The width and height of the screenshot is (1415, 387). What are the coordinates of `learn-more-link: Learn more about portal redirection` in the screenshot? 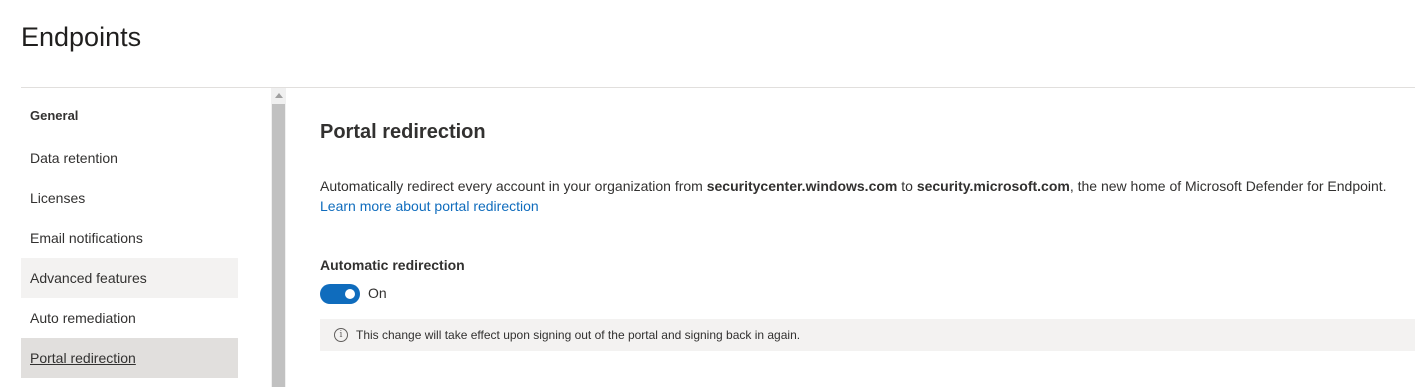 It's located at (429, 206).